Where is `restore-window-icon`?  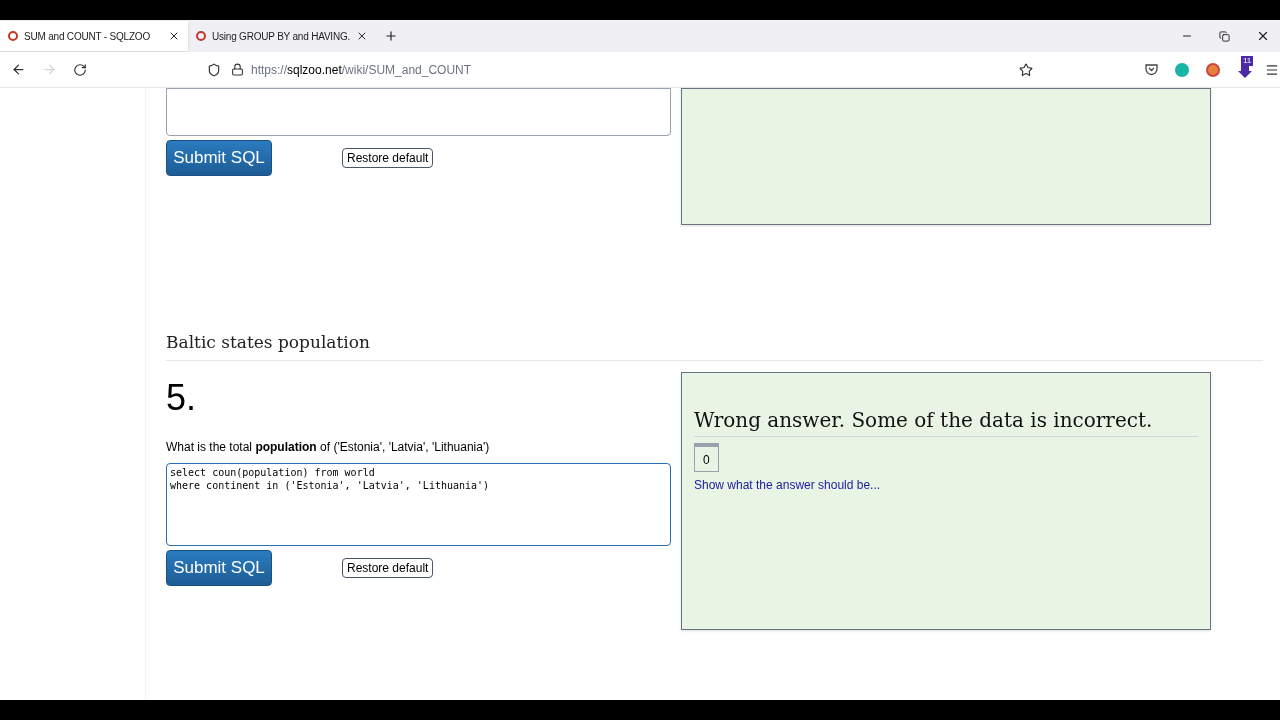 restore-window-icon is located at coordinates (1224, 36).